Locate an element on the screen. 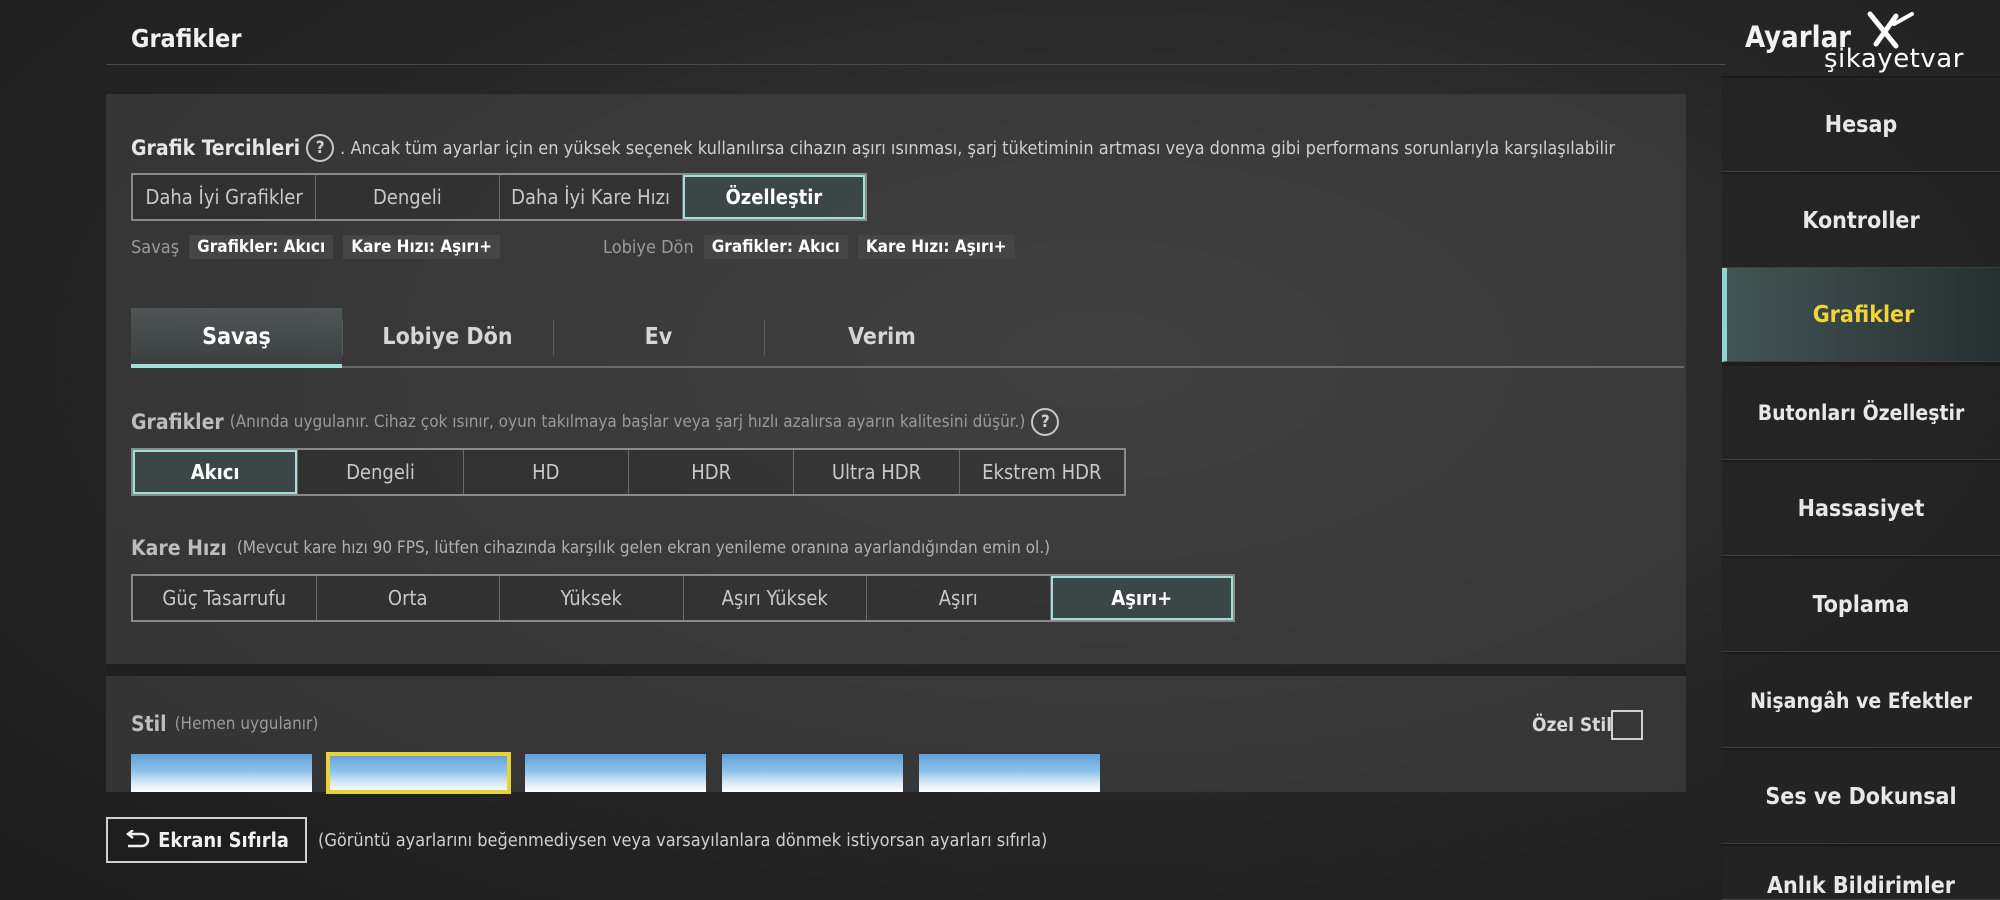 This screenshot has height=900, width=2000. framerate-option-power-saving: Güç Tasarrufu is located at coordinates (225, 598).